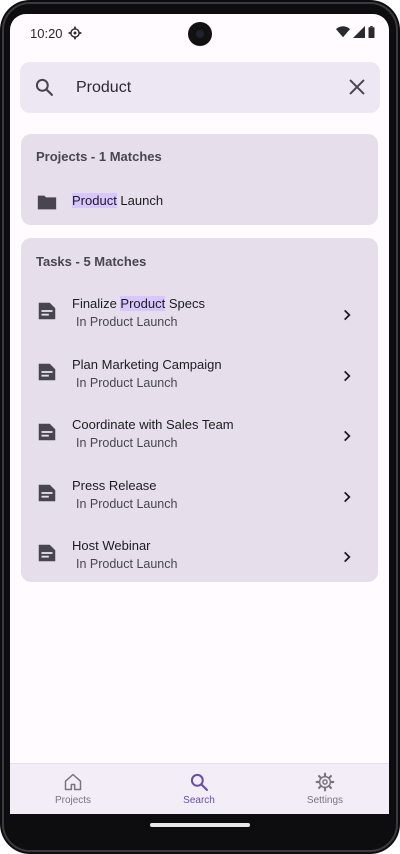  I want to click on task-result-item: Host Webinar In Product Launch, so click(199, 557).